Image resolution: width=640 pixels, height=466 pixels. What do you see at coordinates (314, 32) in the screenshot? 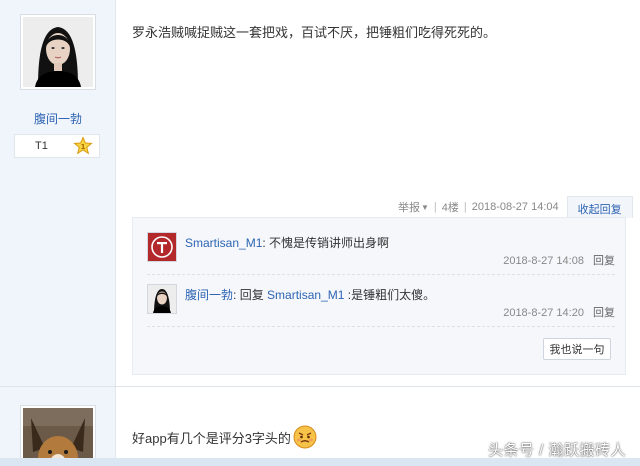
I see `post-content: 罗永浩贼喊捉贼这一套把戏，百试不厌，把锤粗们吃得死死的。` at bounding box center [314, 32].